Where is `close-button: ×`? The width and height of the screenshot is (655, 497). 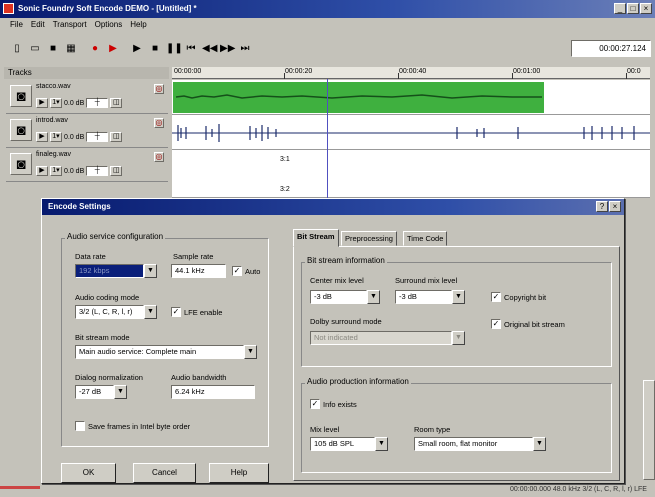
close-button: × is located at coordinates (646, 8).